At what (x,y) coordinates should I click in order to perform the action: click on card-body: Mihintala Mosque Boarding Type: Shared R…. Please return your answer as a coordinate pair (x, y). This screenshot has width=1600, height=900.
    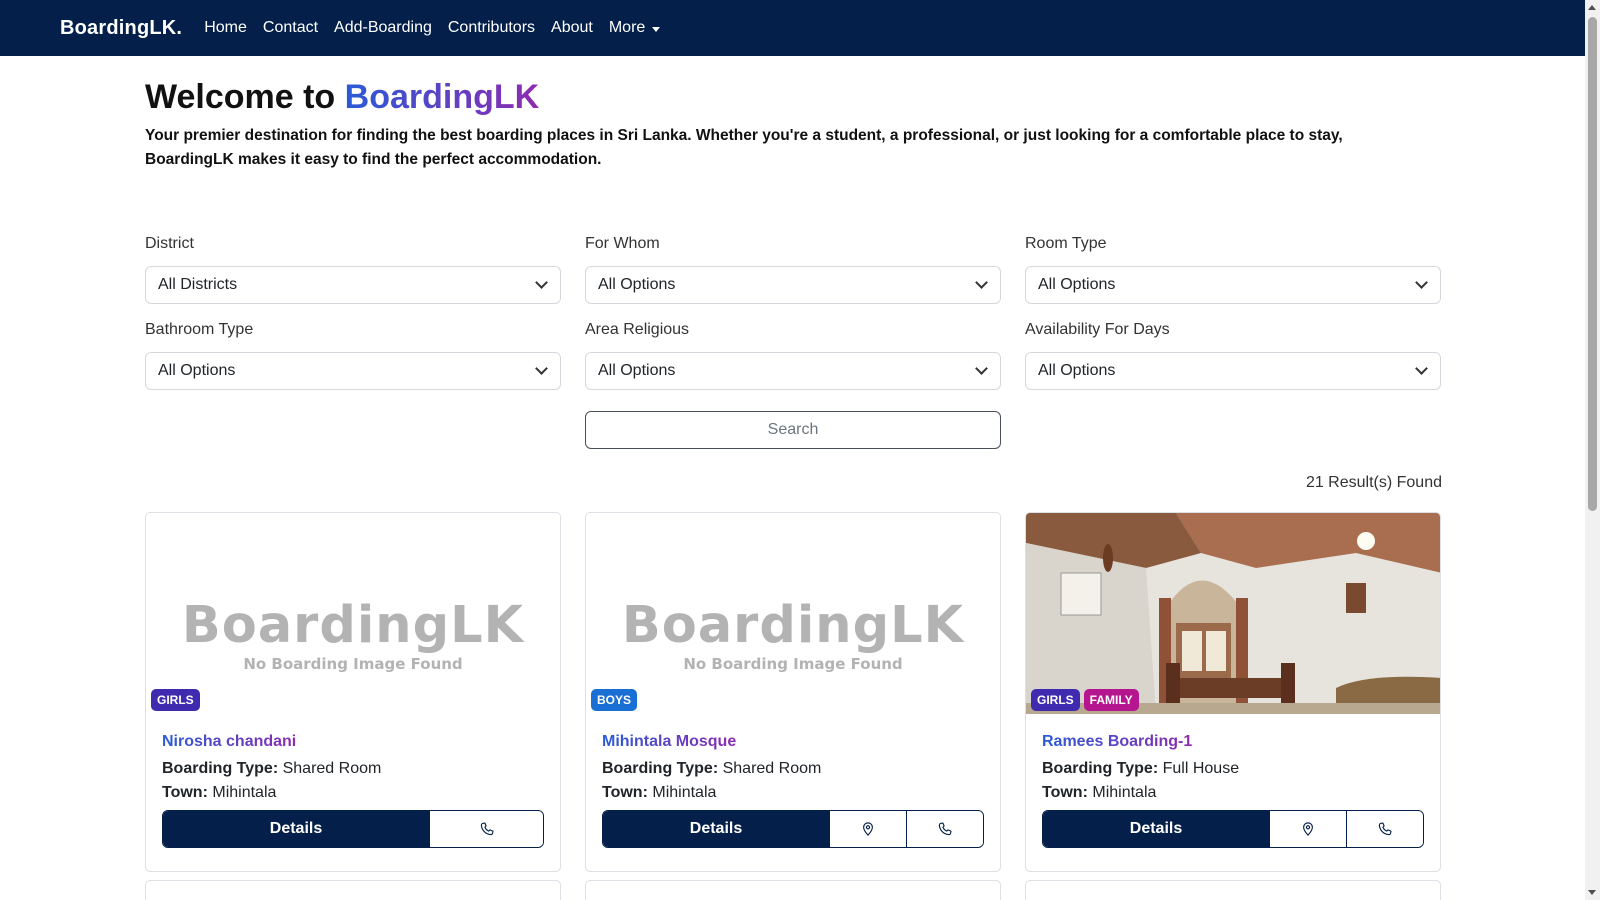
    Looking at the image, I should click on (793, 781).